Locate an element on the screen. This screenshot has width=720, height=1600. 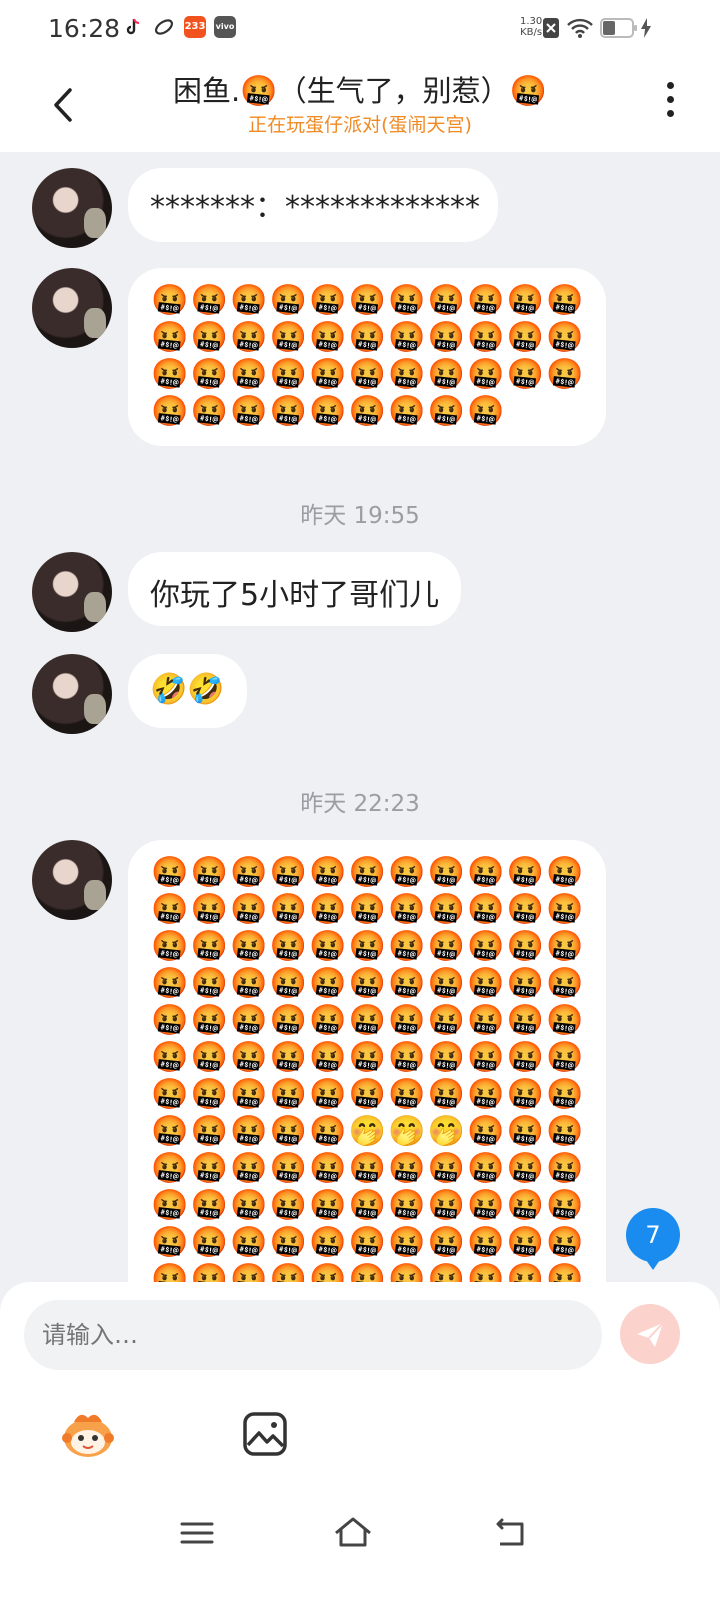
send-button is located at coordinates (650, 1334).